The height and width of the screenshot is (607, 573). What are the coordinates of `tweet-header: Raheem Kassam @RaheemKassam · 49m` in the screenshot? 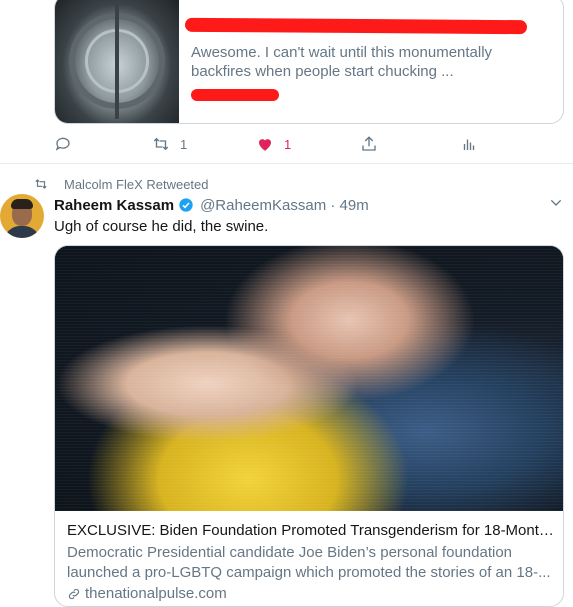 It's located at (211, 205).